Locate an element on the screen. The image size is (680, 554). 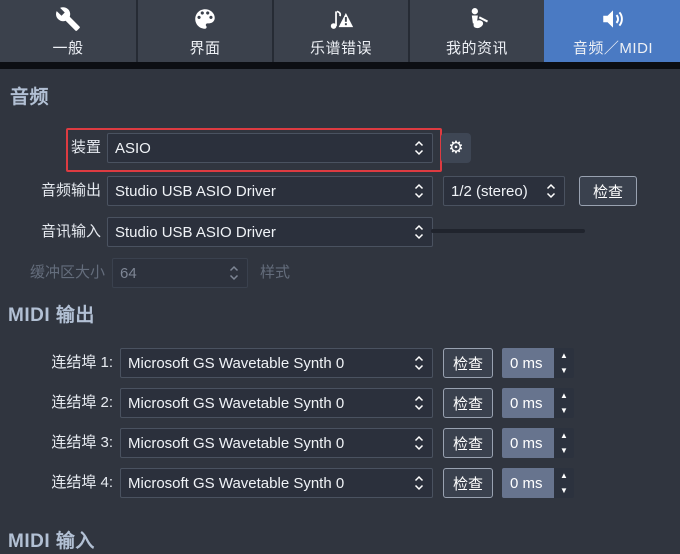
midi-port-4-dropdown: Microsoft GS Wavetable Synth 0 is located at coordinates (276, 483).